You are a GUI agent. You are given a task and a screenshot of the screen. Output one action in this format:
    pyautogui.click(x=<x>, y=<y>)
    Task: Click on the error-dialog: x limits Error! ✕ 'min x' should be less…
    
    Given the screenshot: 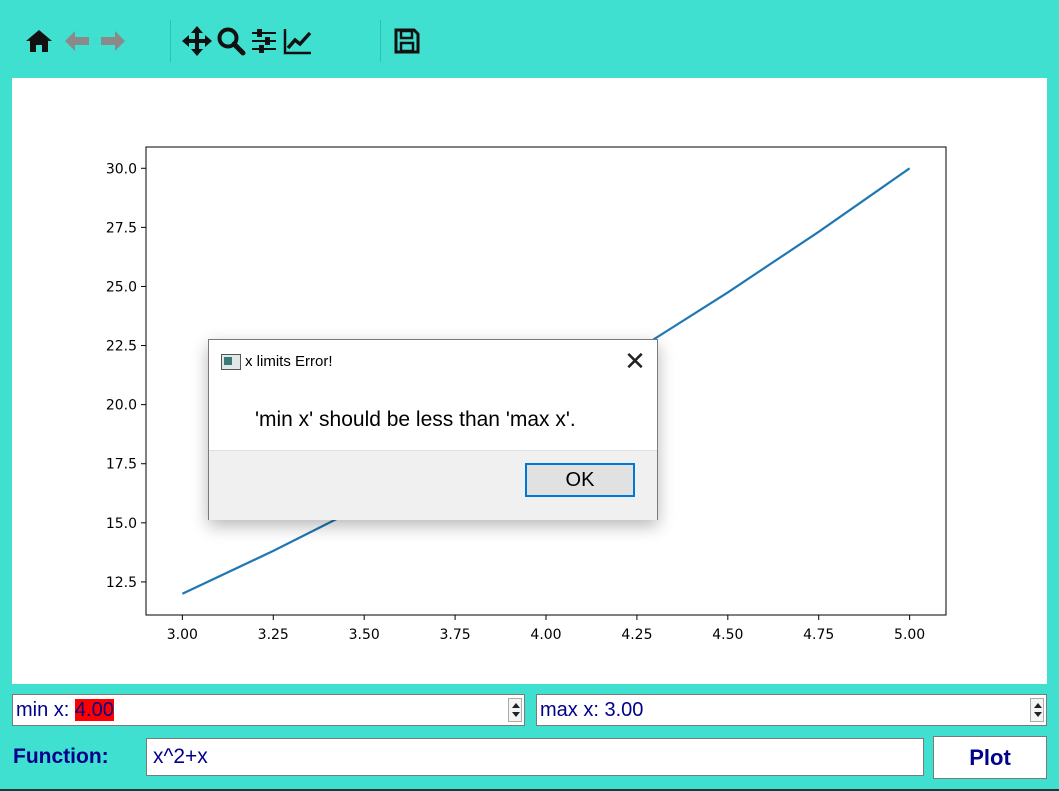 What is the action you would take?
    pyautogui.click(x=433, y=429)
    